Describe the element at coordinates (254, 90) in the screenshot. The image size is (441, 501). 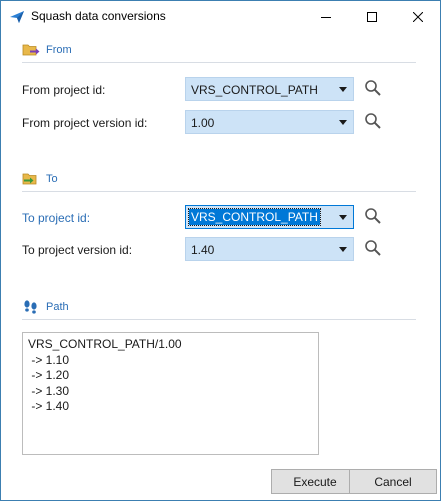
I see `from-project-id-value: VRS_CONTROL_PATH` at that location.